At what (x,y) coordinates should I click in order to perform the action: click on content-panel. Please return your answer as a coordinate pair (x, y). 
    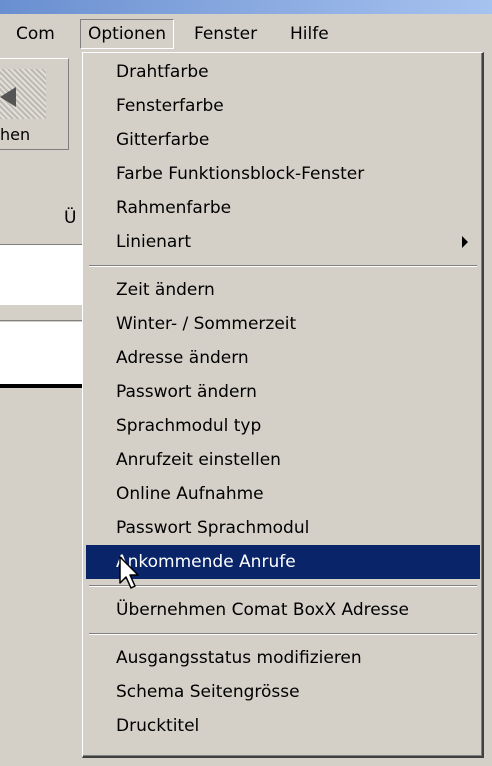
    Looking at the image, I should click on (41, 274).